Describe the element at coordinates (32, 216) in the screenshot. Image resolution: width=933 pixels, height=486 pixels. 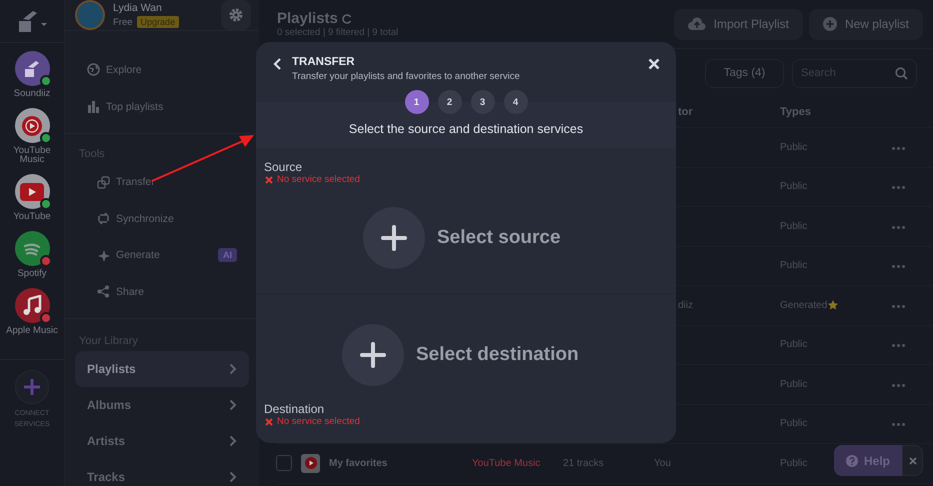
I see `service-name: YouTube` at that location.